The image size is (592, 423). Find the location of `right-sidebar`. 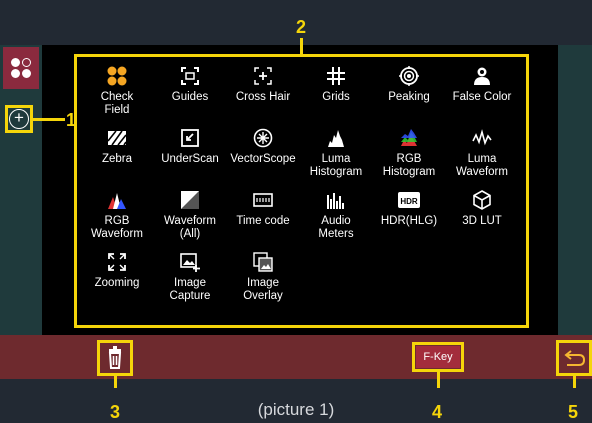

right-sidebar is located at coordinates (575, 190).